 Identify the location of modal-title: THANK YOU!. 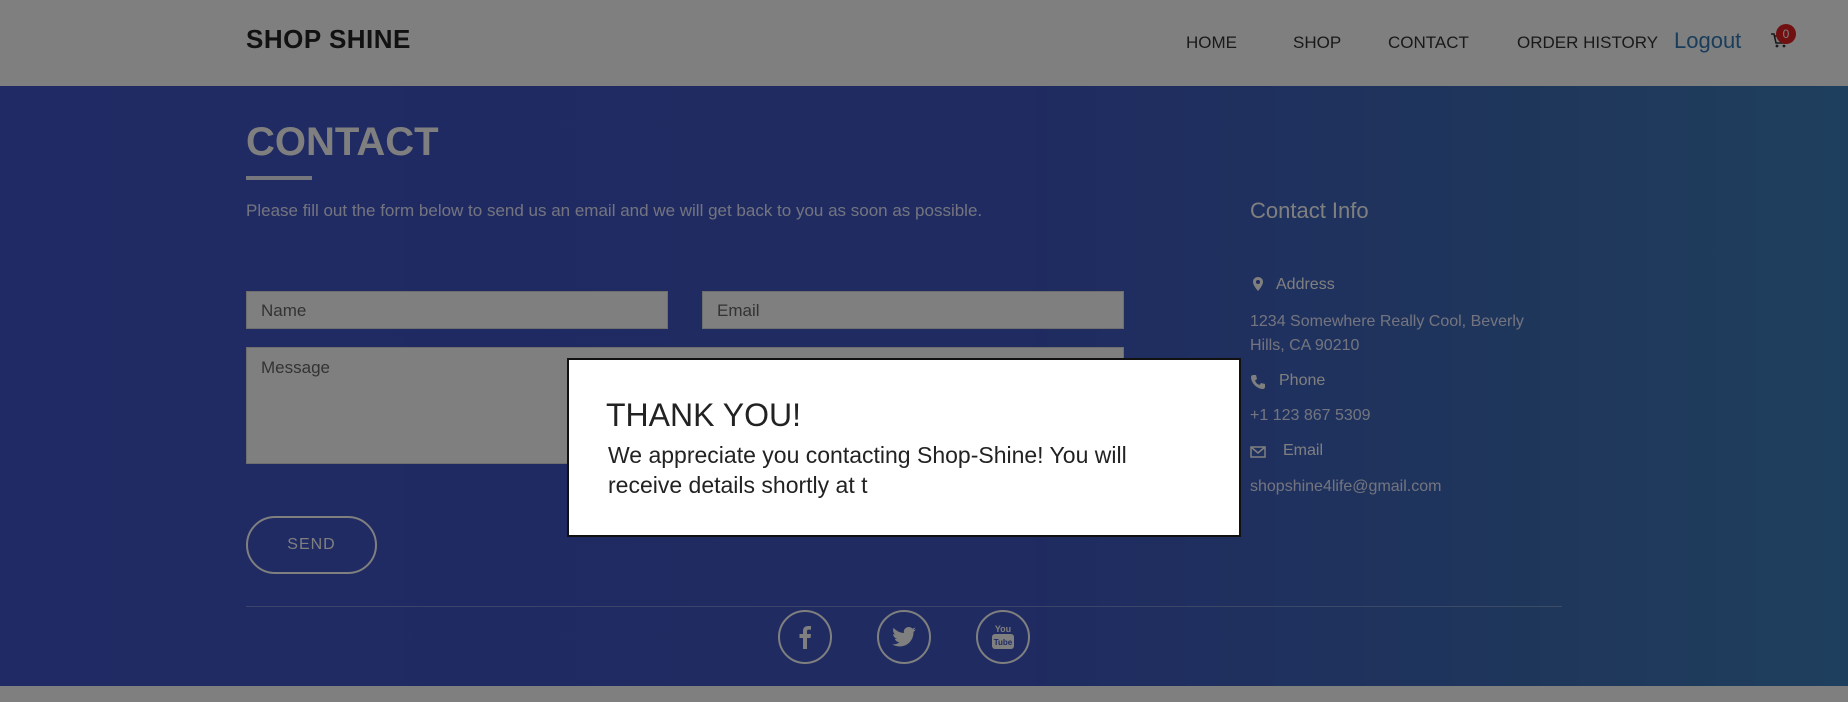
(703, 415).